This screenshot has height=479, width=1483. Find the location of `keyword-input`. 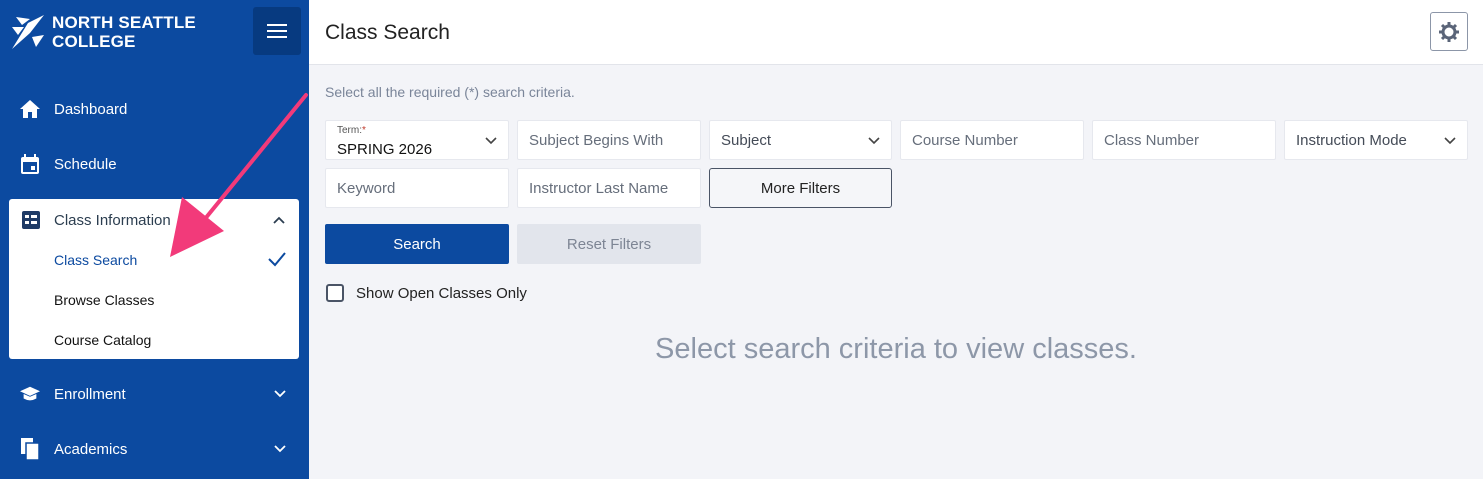

keyword-input is located at coordinates (417, 188).